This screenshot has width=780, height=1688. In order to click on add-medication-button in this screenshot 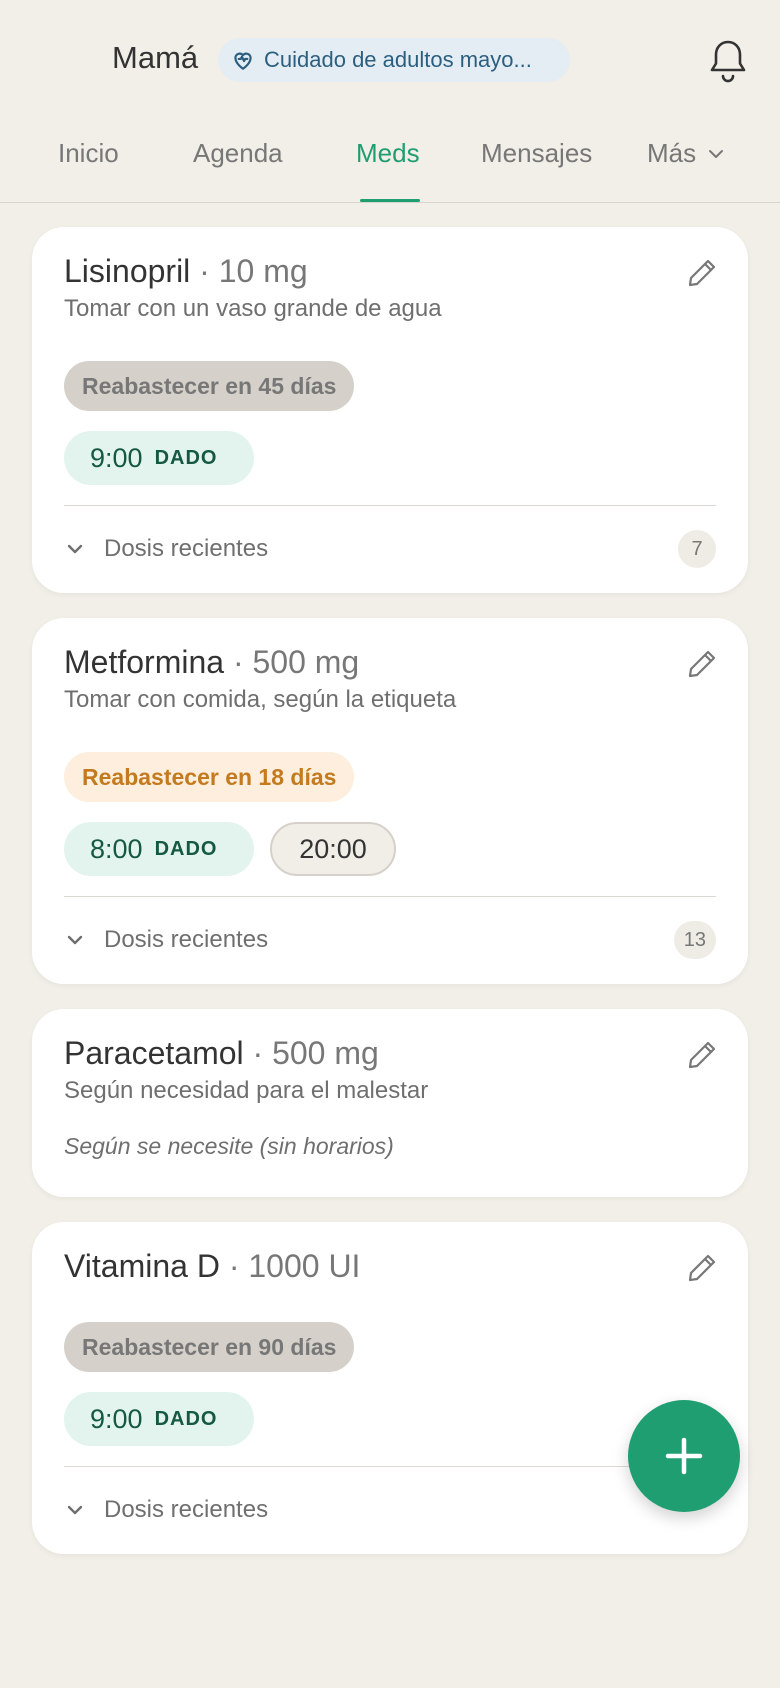, I will do `click(684, 1456)`.